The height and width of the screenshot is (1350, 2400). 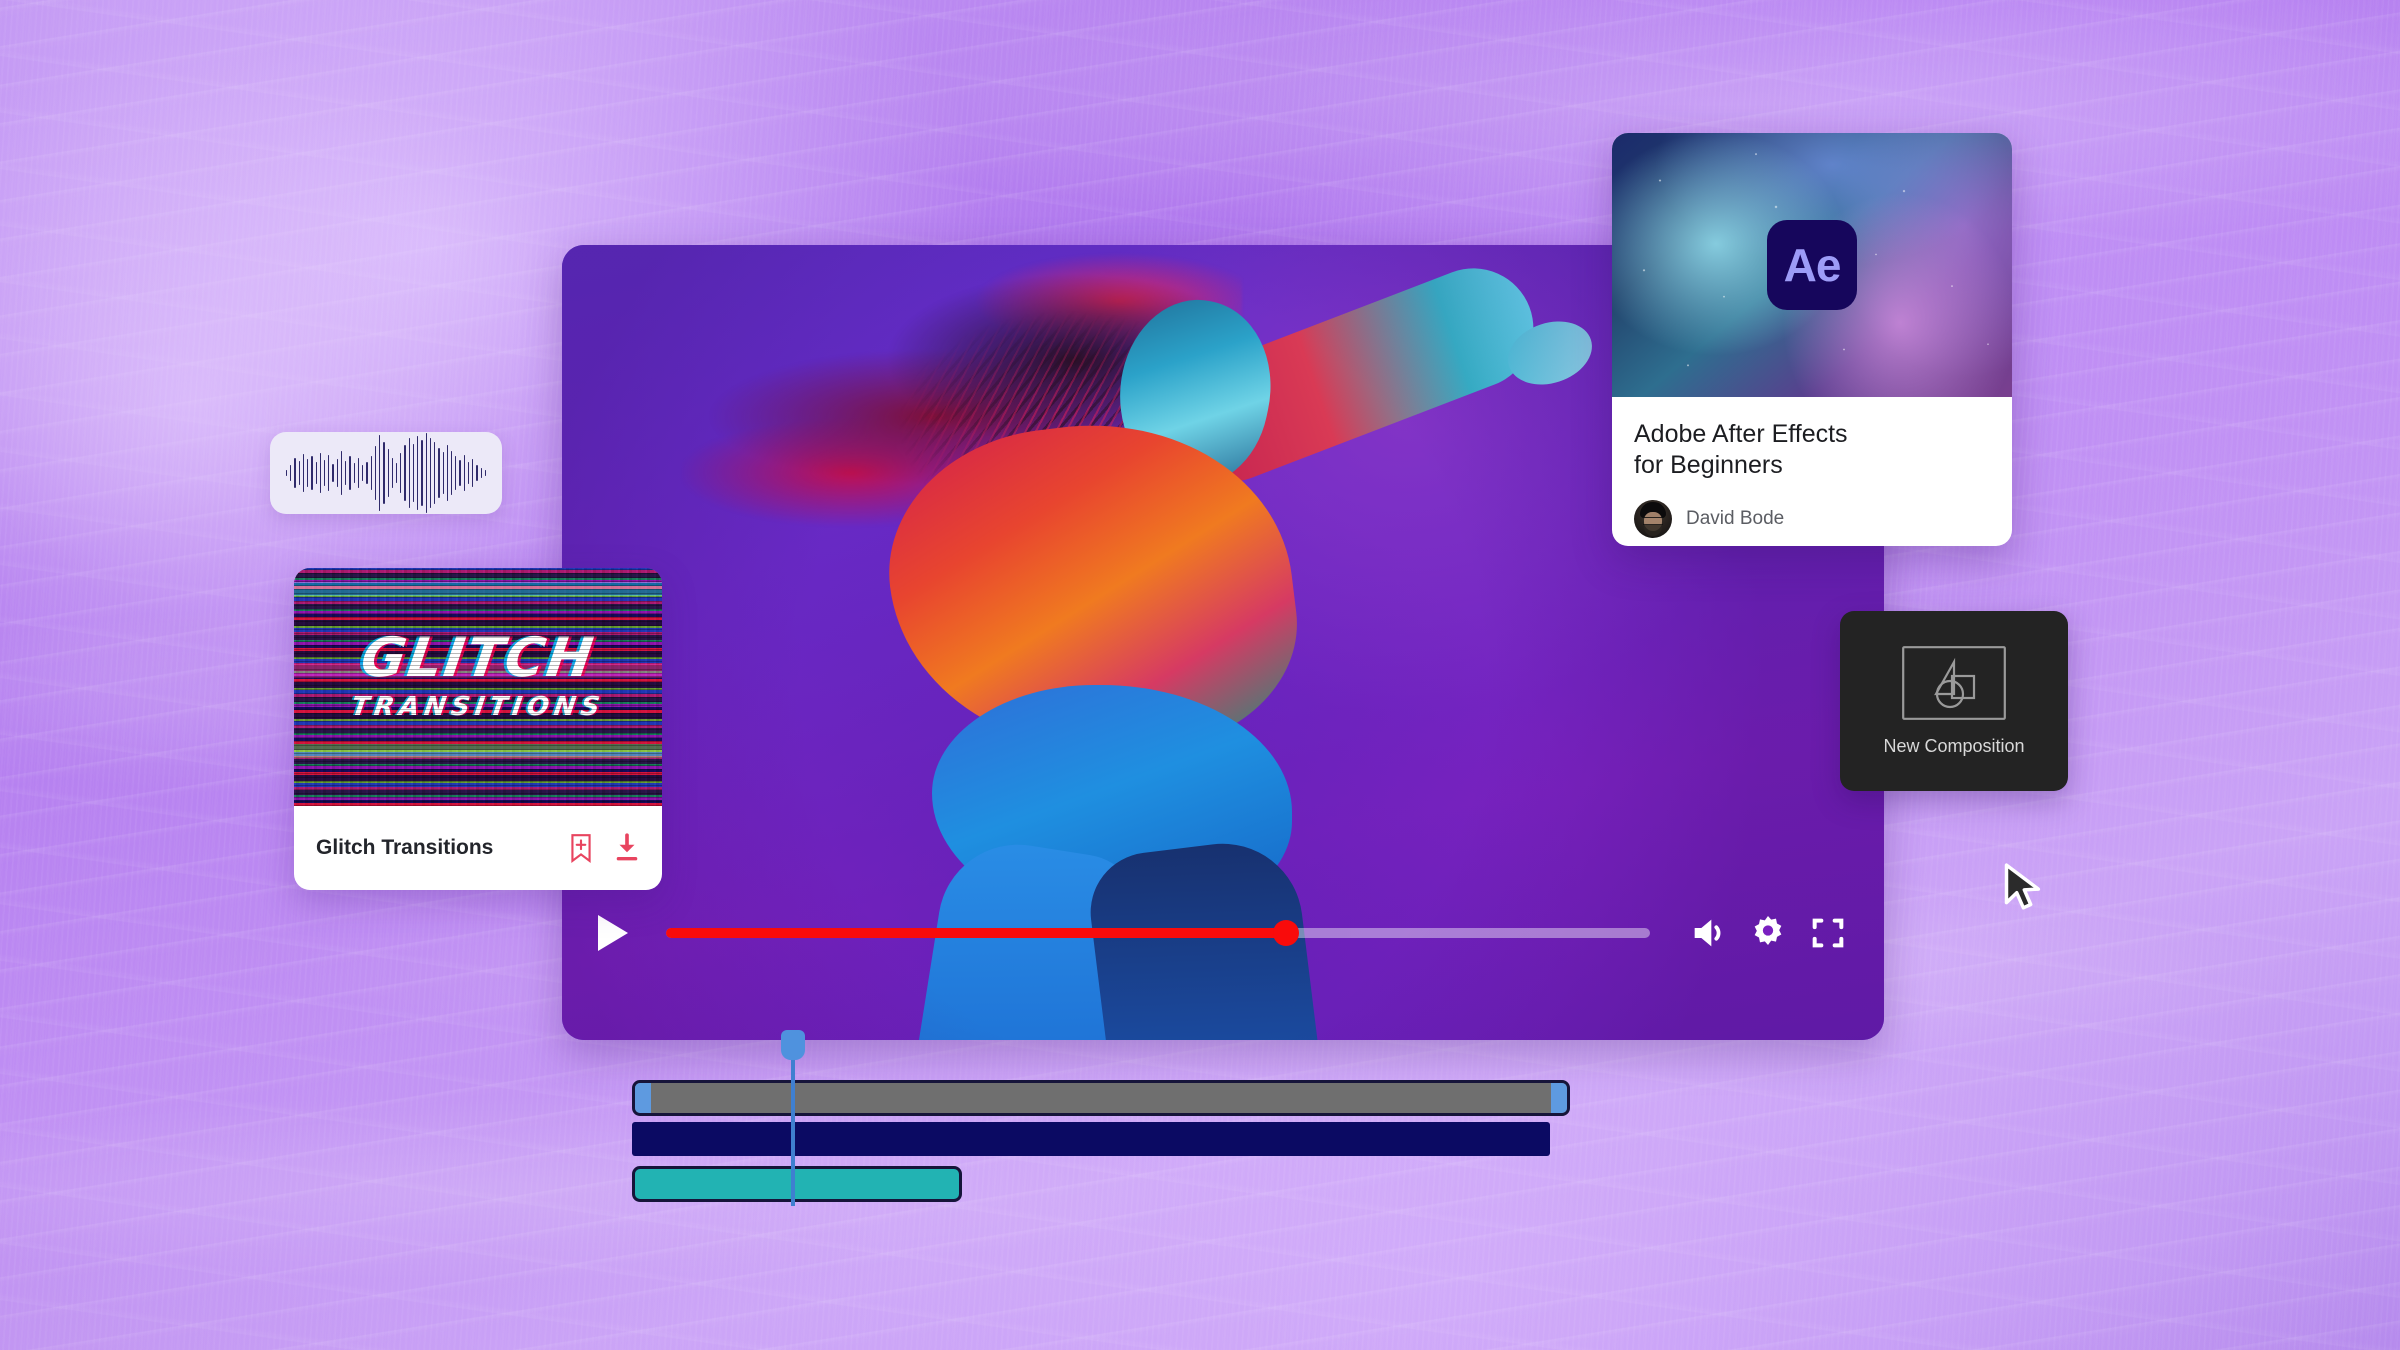 I want to click on avatar, so click(x=1653, y=519).